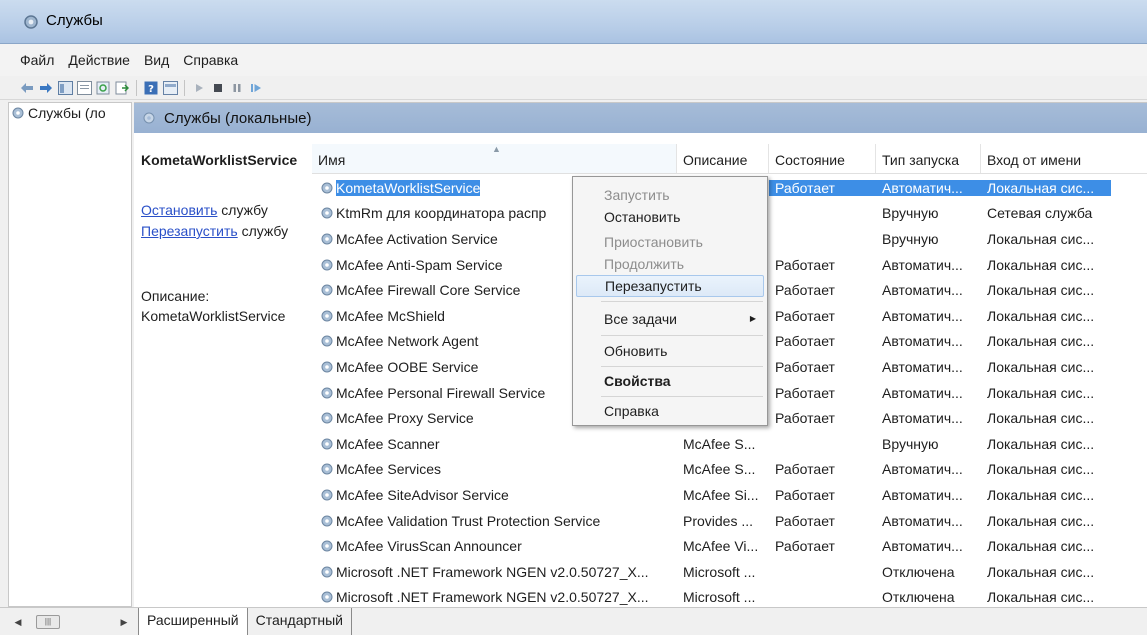 Image resolution: width=1147 pixels, height=635 pixels. Describe the element at coordinates (670, 195) in the screenshot. I see `menu-item-start: Запустить` at that location.